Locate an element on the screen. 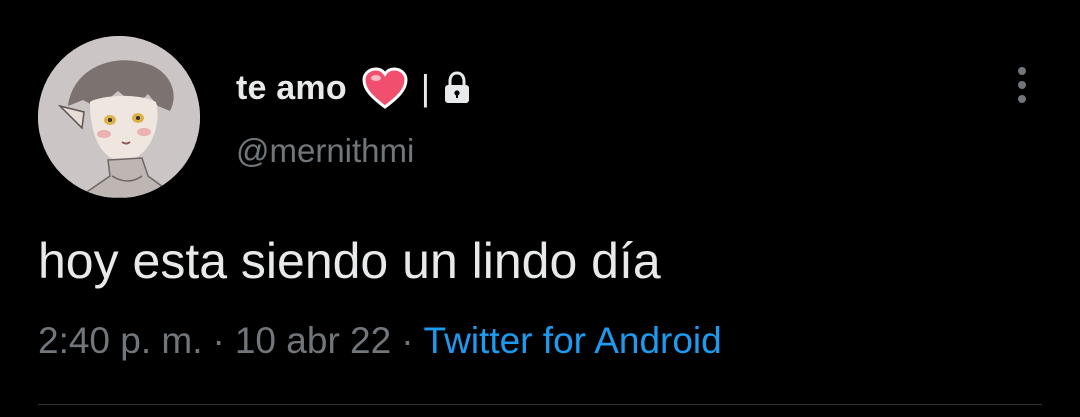 The height and width of the screenshot is (417, 1080). avatar is located at coordinates (119, 117).